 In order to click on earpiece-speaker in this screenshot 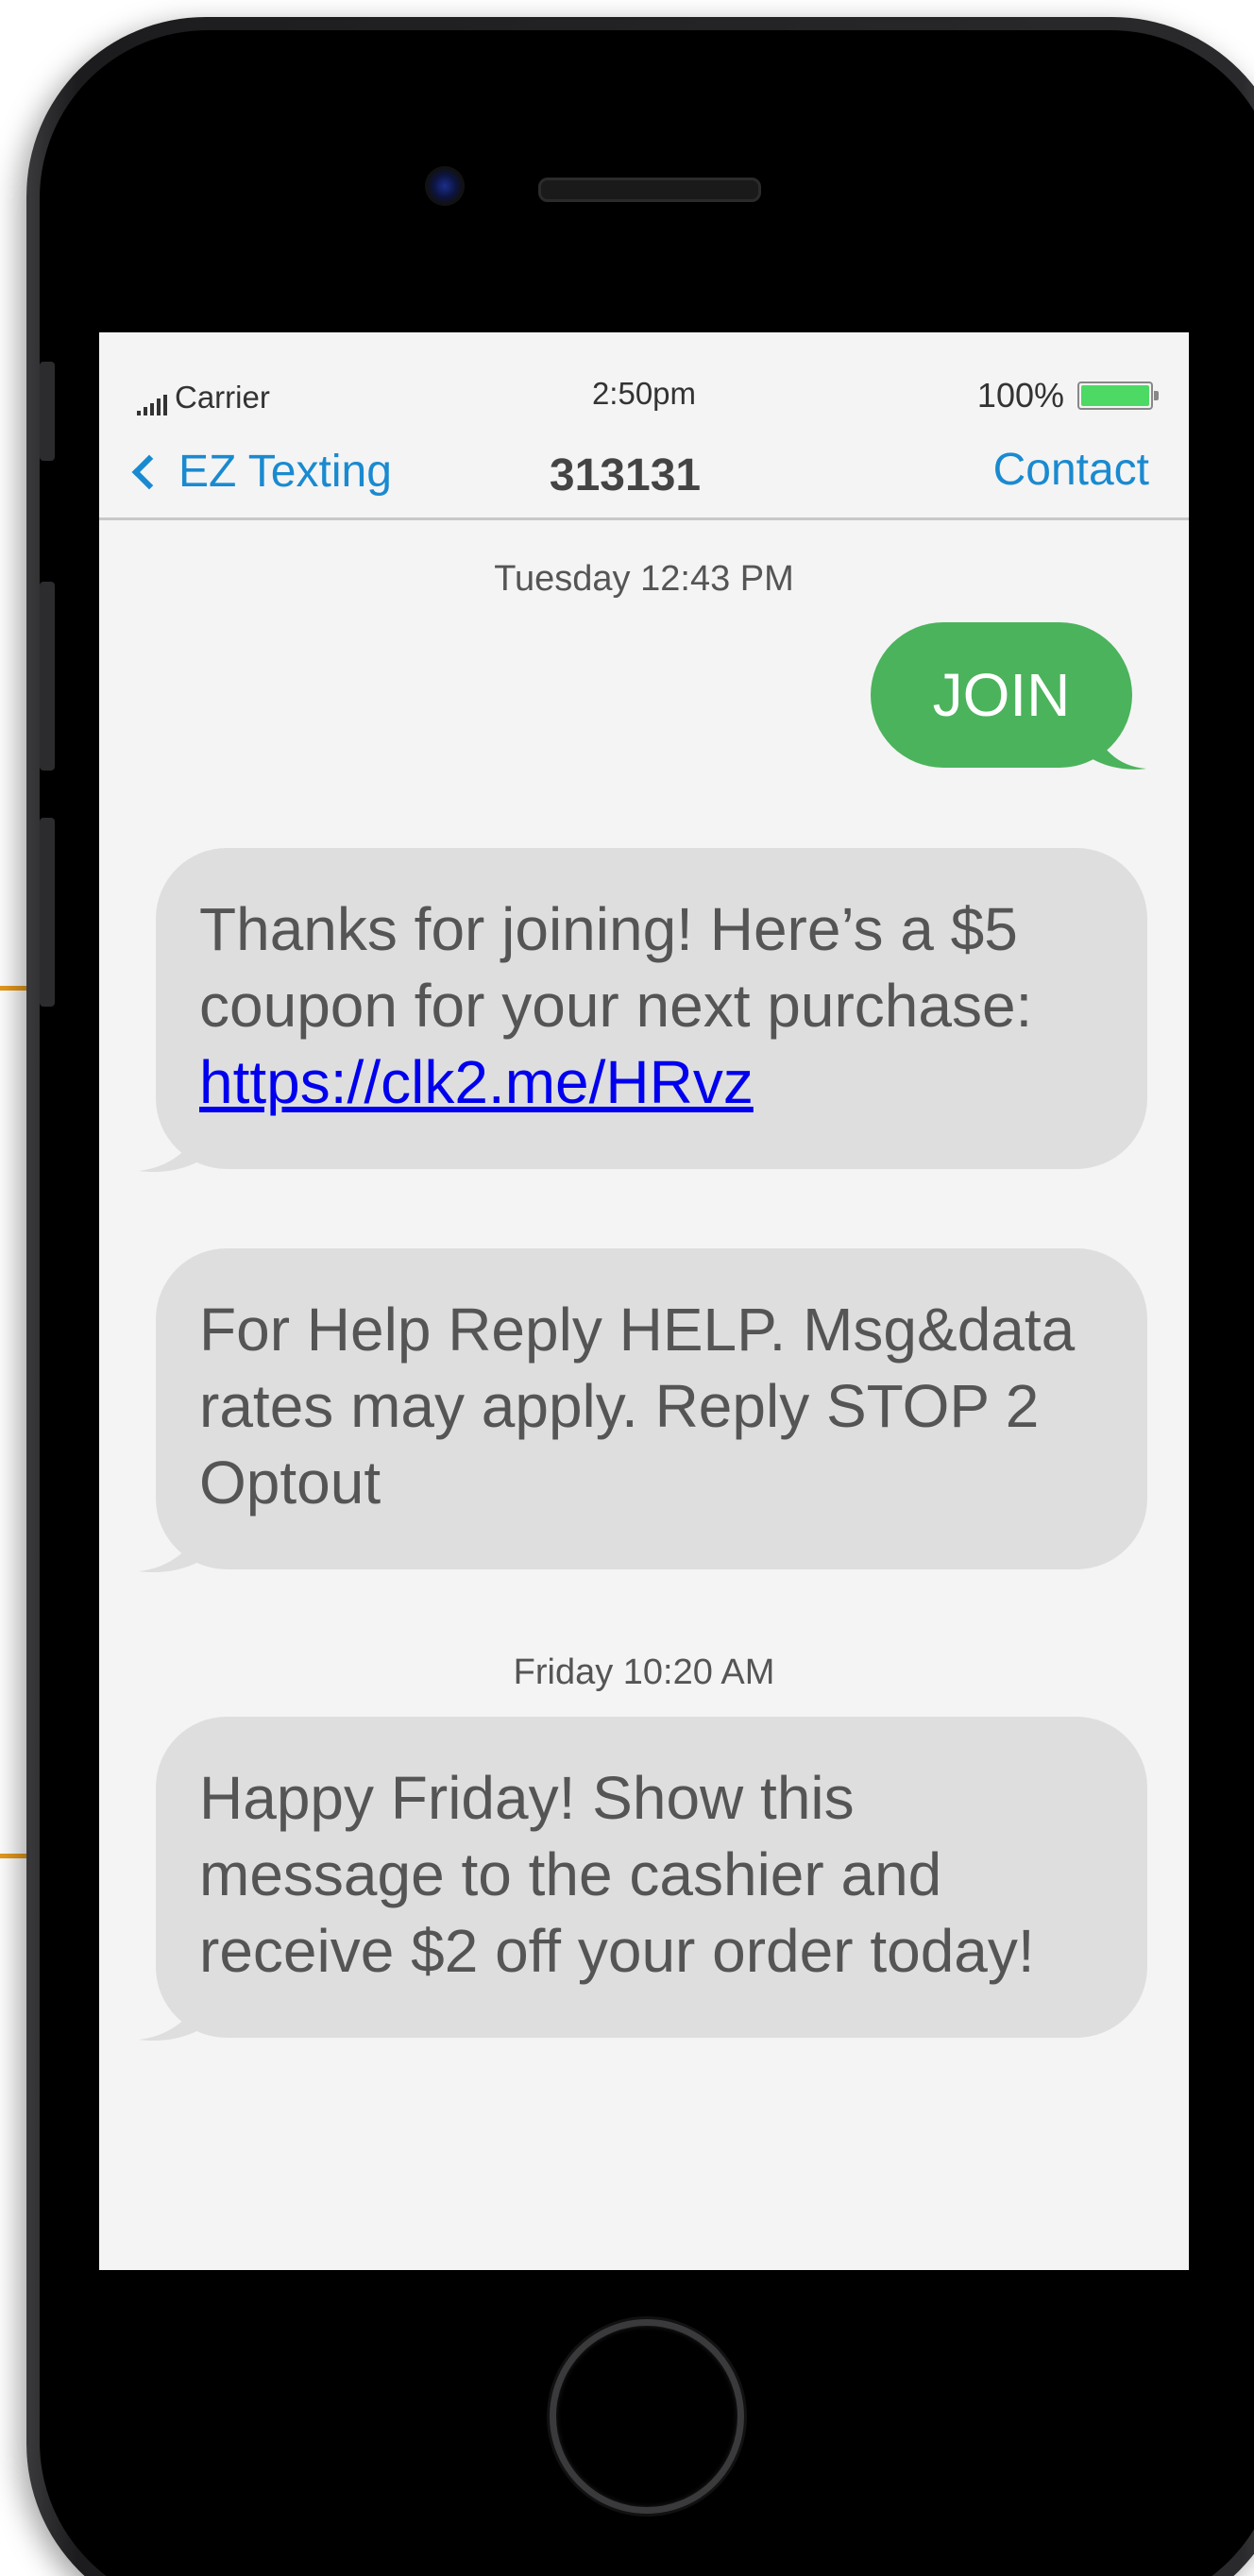, I will do `click(649, 190)`.